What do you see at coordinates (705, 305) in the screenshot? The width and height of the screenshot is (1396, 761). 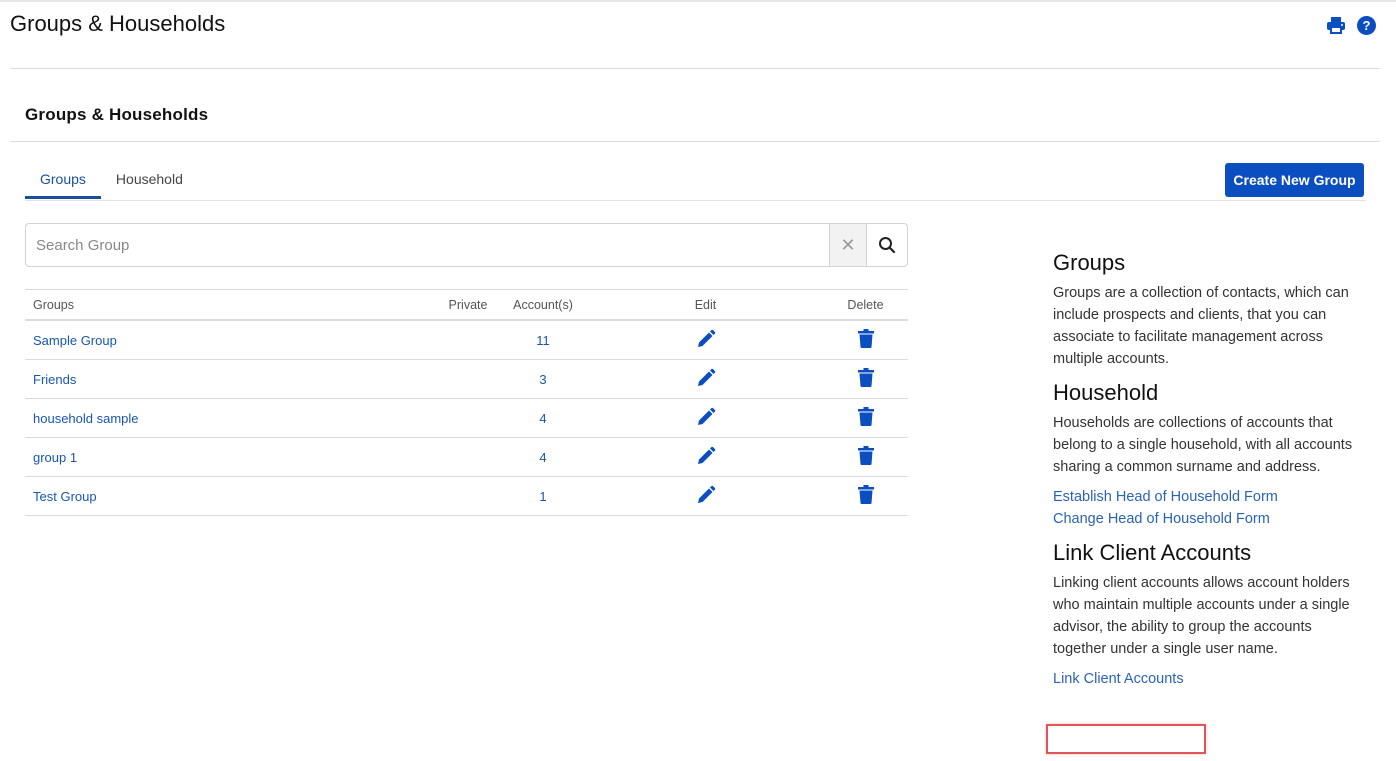 I see `header-edit: Edit` at bounding box center [705, 305].